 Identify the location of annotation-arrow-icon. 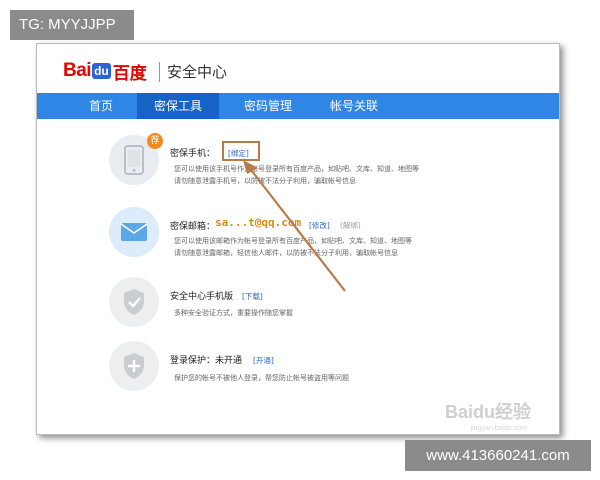
(294, 226).